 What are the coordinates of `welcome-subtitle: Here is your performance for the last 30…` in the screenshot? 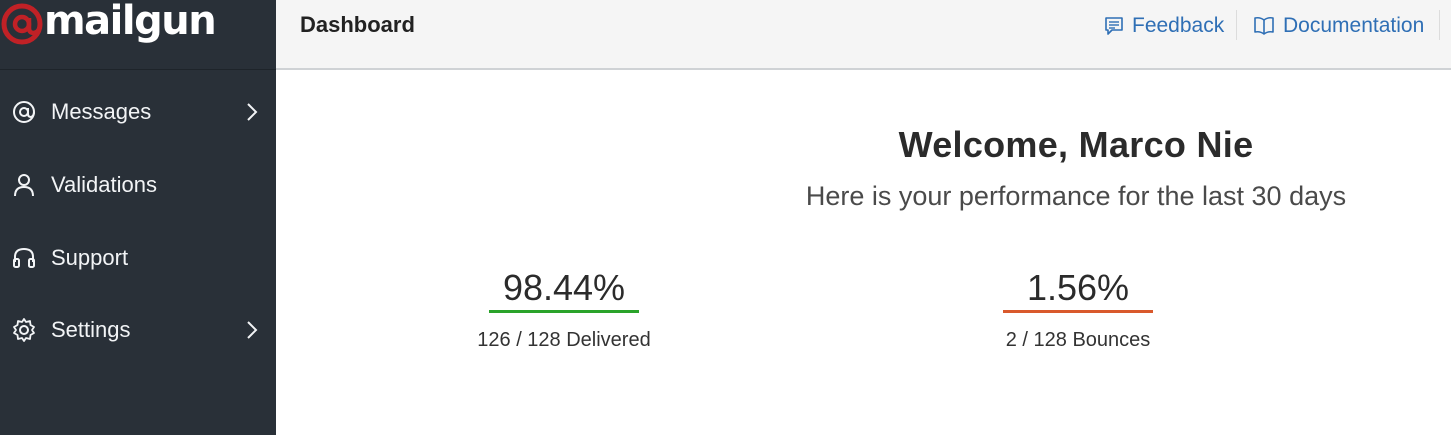 It's located at (1076, 196).